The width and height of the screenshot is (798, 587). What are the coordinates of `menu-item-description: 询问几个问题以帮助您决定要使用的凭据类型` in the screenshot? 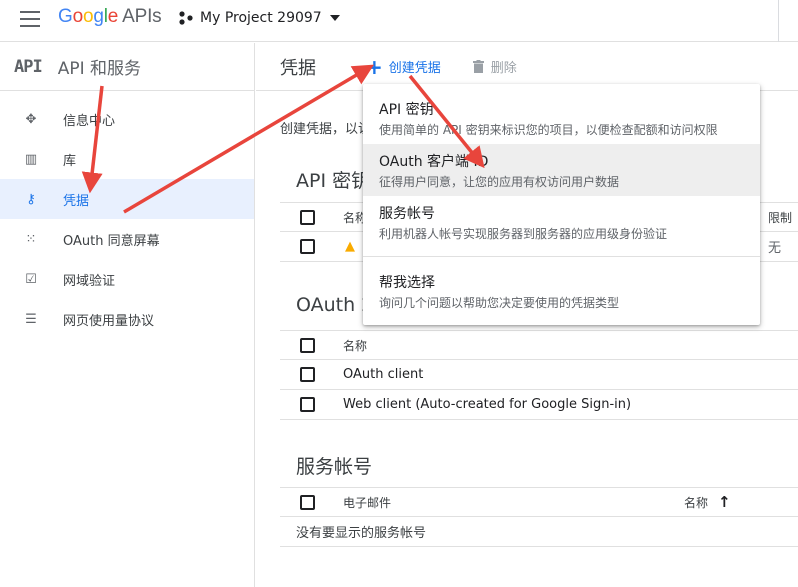 It's located at (499, 303).